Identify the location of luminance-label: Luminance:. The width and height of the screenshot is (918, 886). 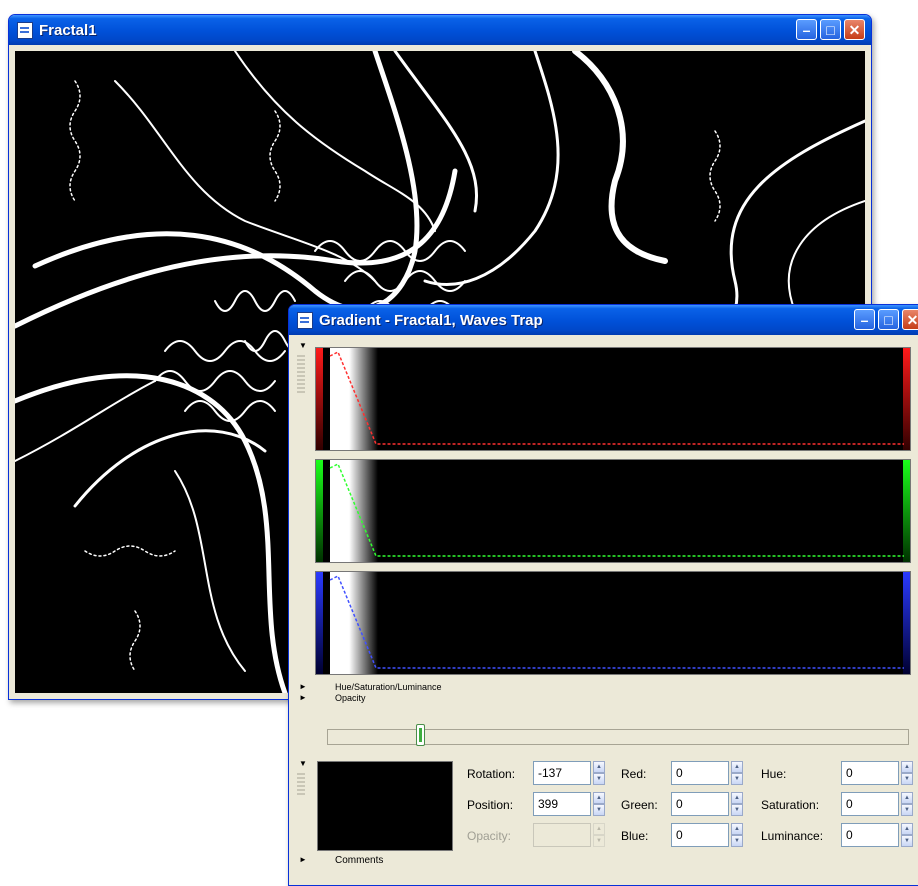
(792, 836).